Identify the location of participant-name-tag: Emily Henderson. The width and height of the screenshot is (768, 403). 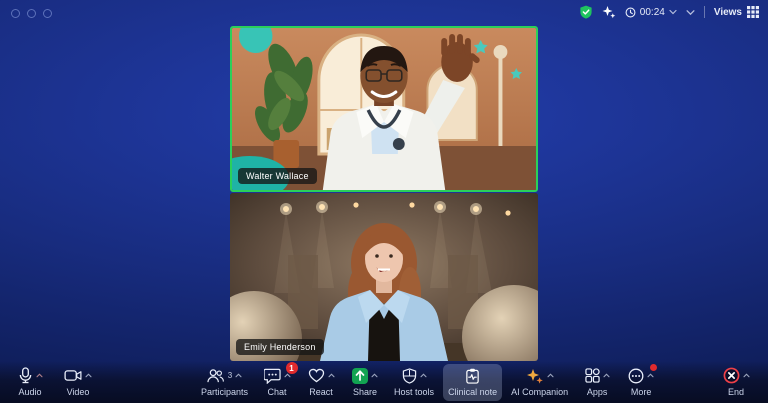
(280, 347).